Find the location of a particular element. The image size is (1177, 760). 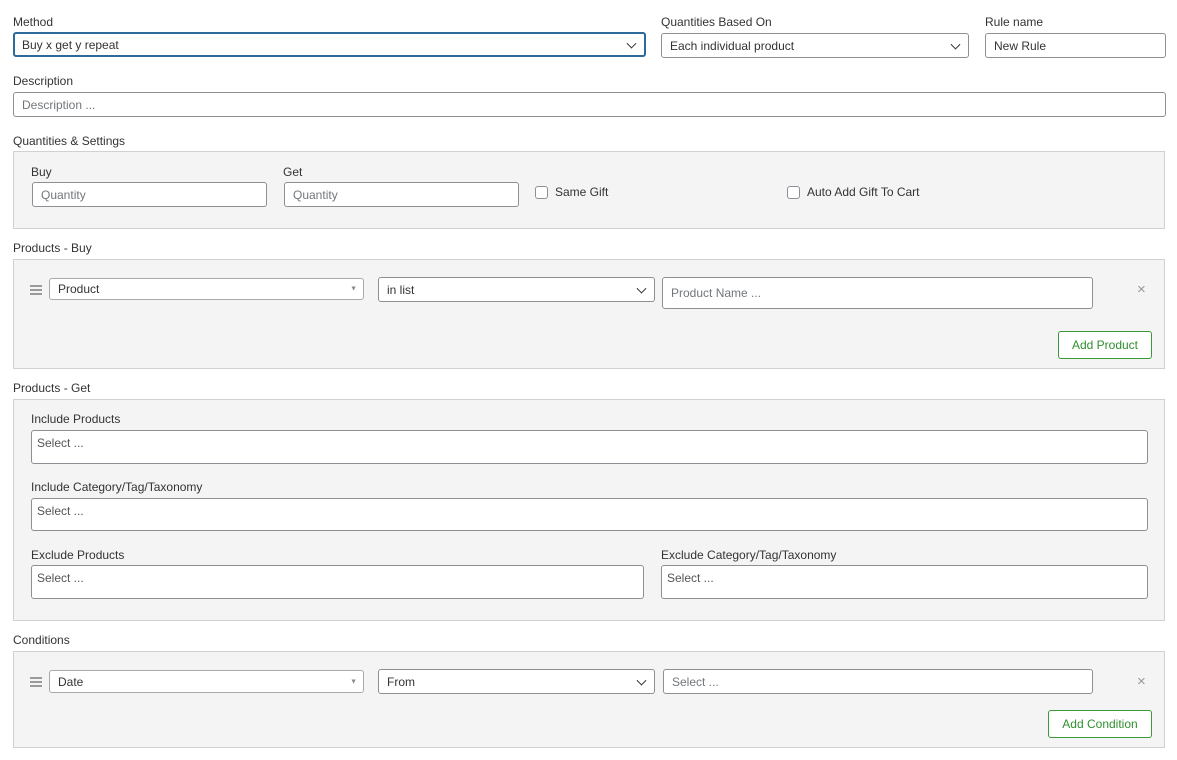

condition-operator-select: From is located at coordinates (516, 681).